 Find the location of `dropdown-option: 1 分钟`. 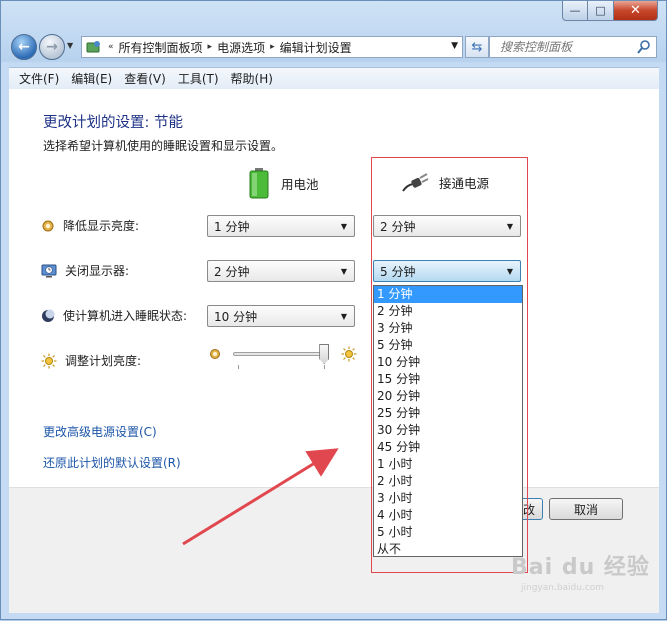

dropdown-option: 1 分钟 is located at coordinates (448, 294).